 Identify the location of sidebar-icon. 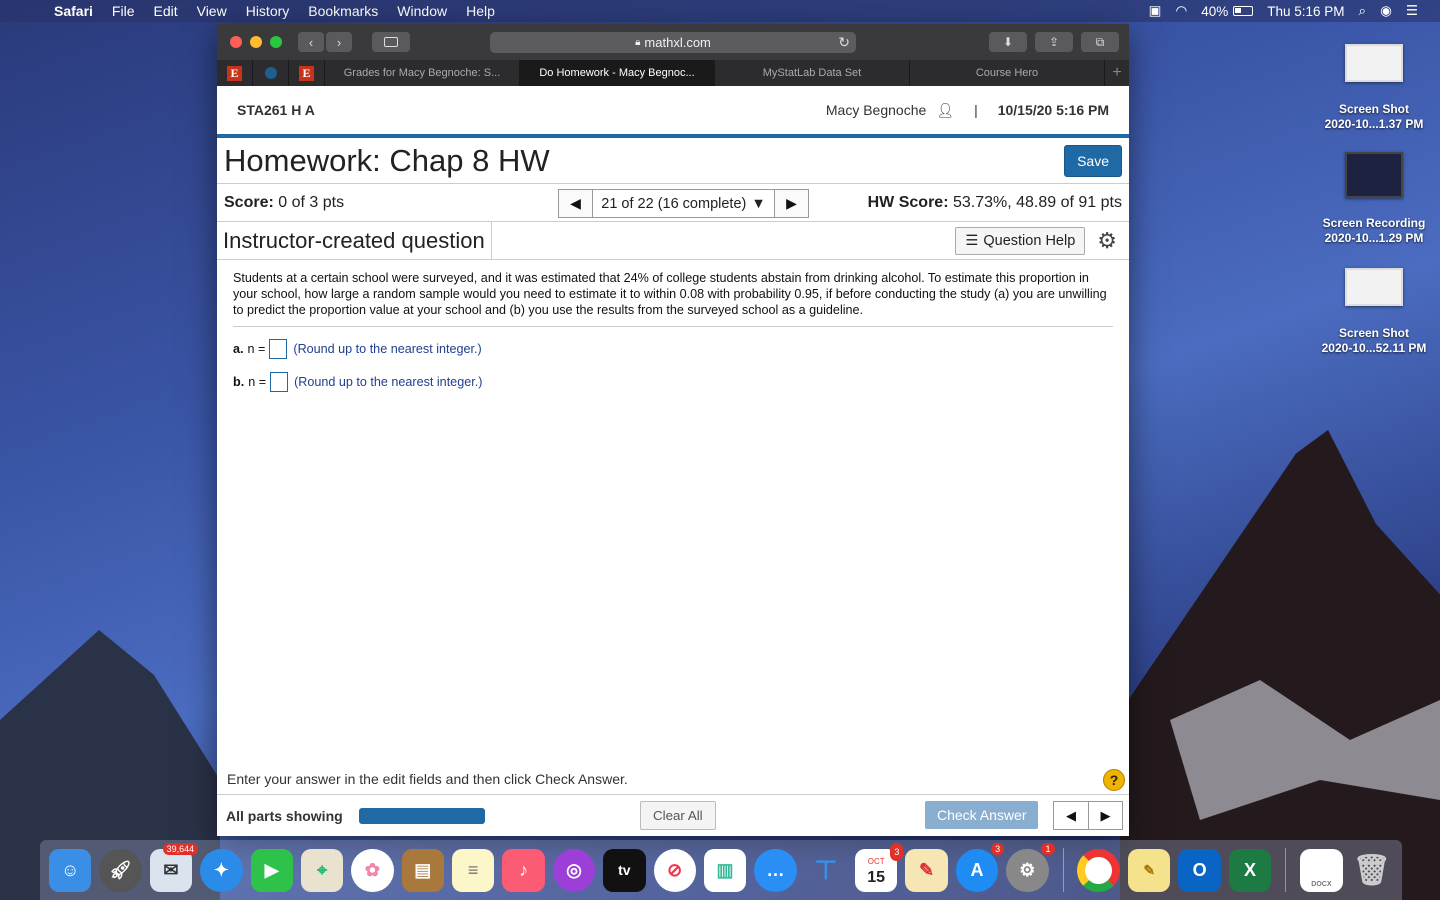
(391, 42).